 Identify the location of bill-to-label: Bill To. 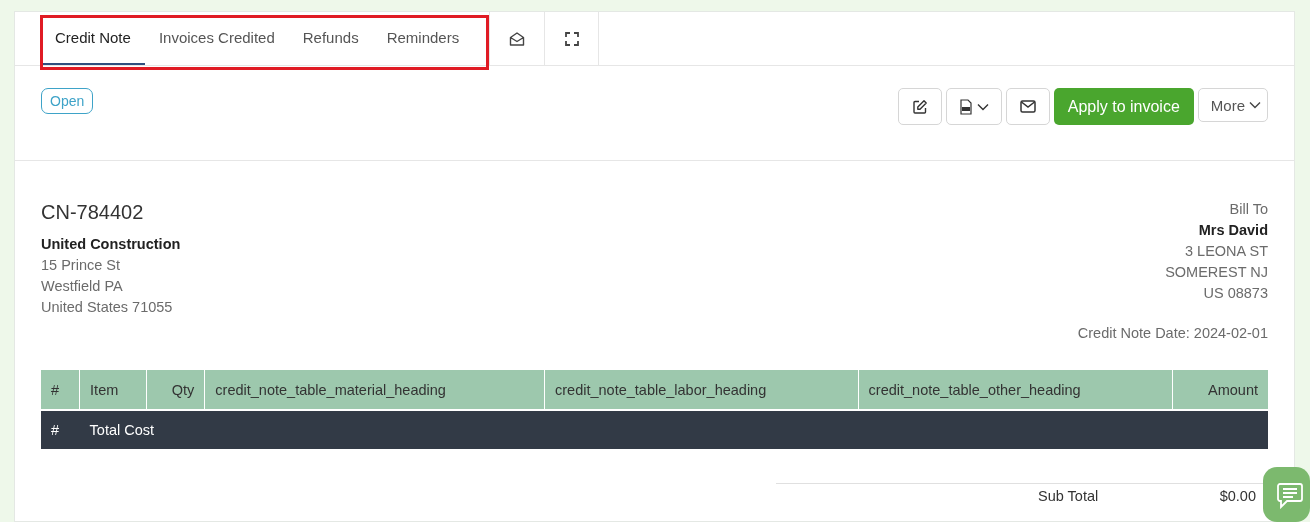
(1248, 209).